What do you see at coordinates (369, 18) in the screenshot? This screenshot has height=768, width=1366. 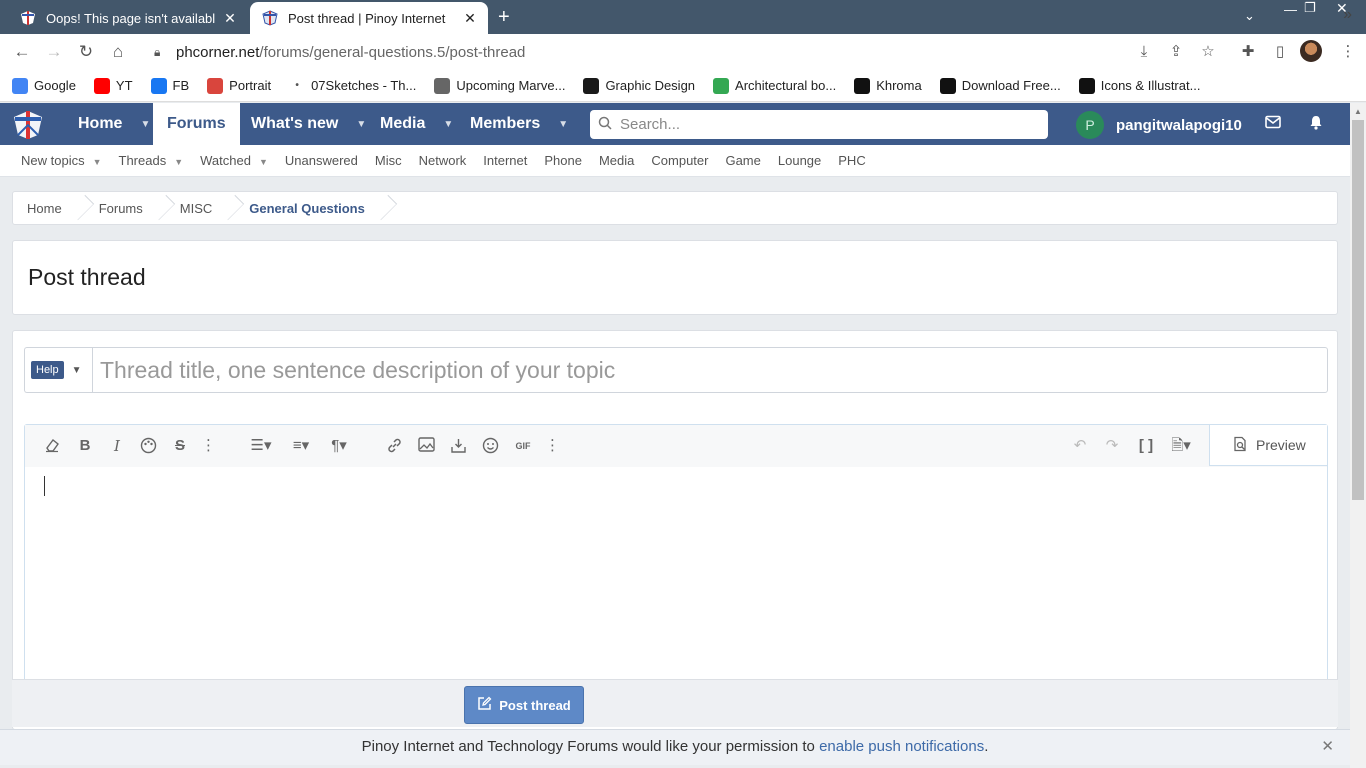 I see `browser-tab-2: Post thread | Pinoy Internet ✕` at bounding box center [369, 18].